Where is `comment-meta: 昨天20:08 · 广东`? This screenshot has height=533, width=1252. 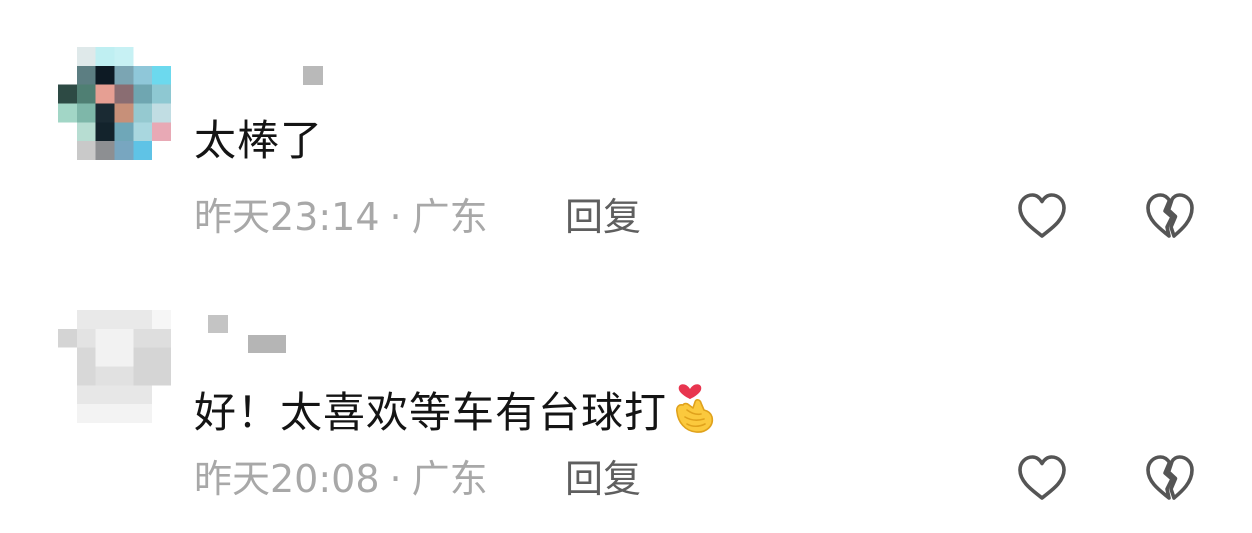 comment-meta: 昨天20:08 · 广东 is located at coordinates (341, 479).